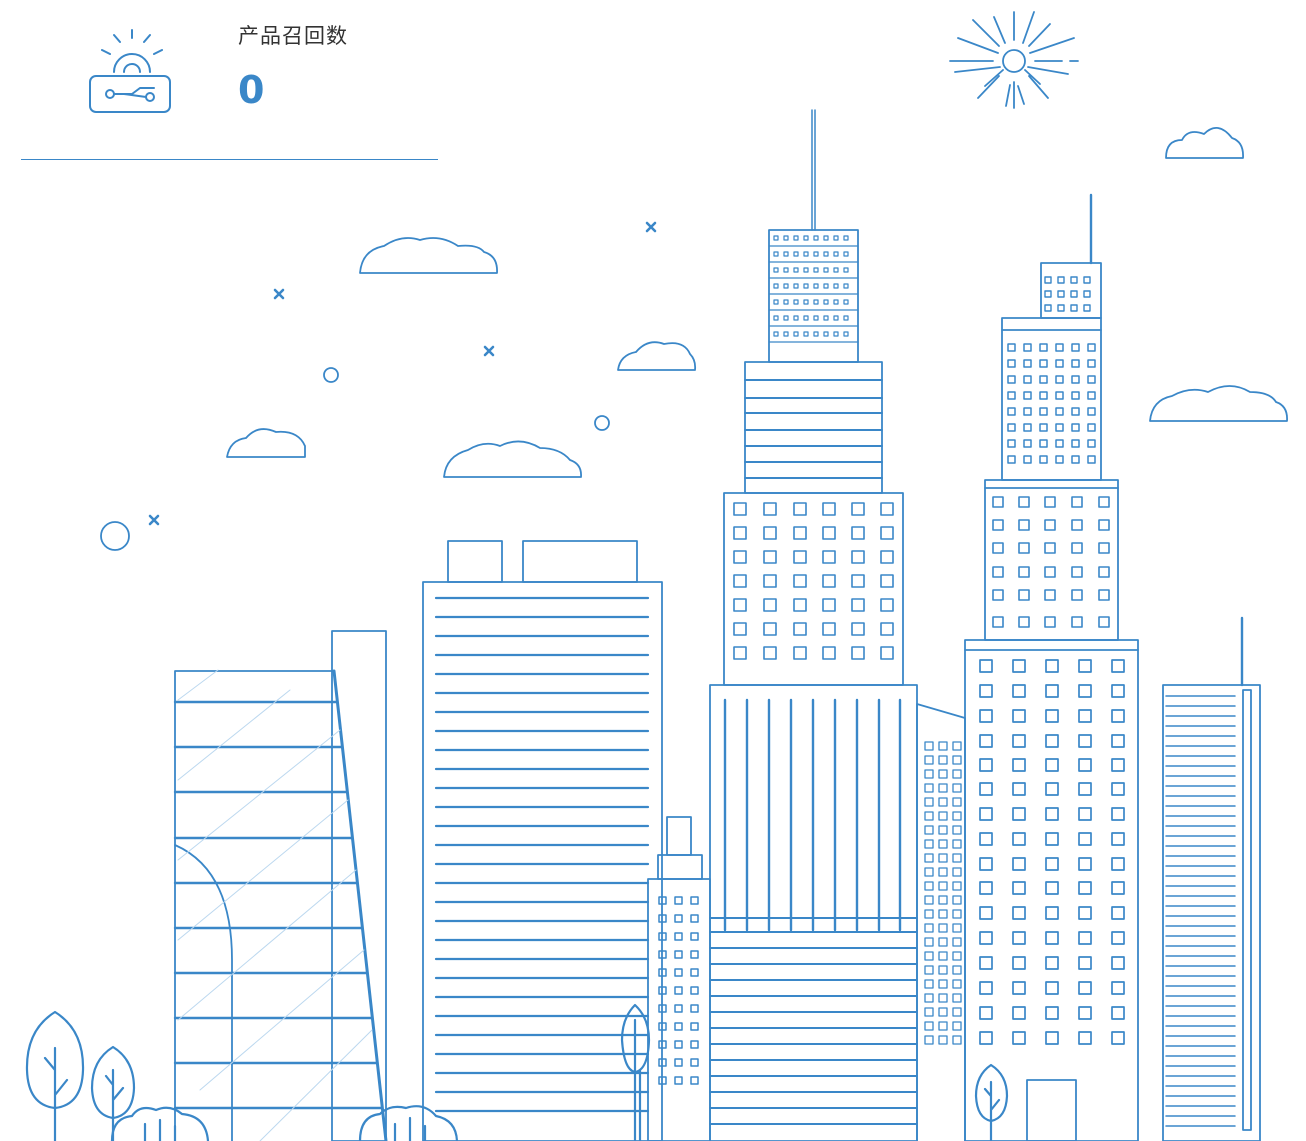  What do you see at coordinates (355, 459) in the screenshot?
I see `bubble-icon` at bounding box center [355, 459].